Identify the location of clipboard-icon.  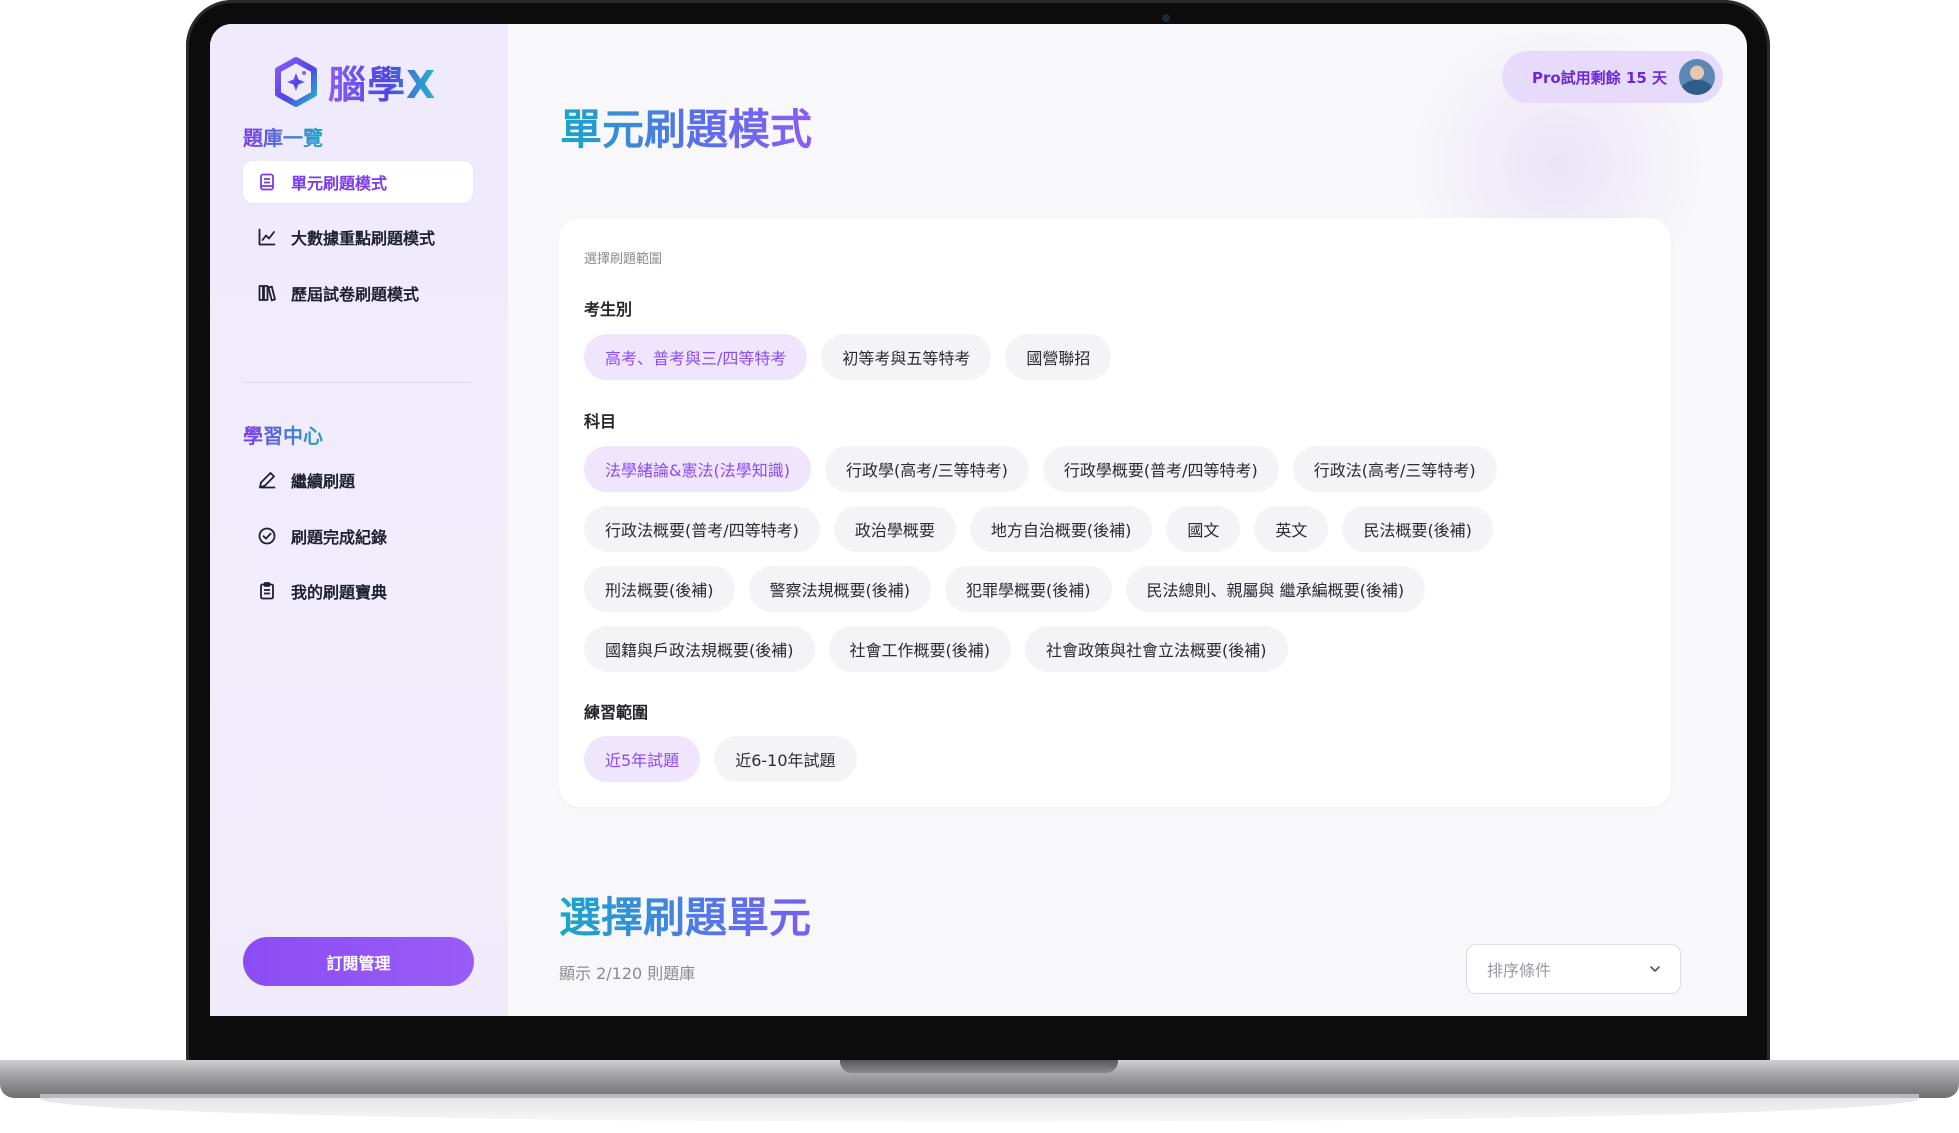
(267, 591).